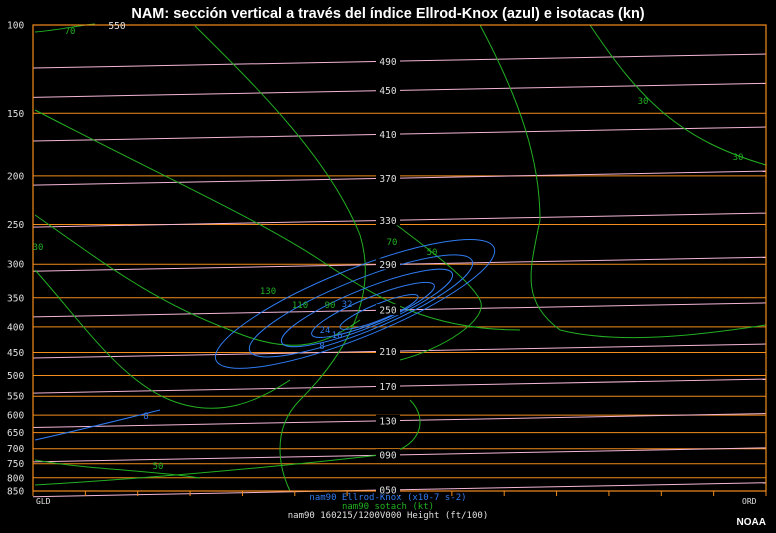 The width and height of the screenshot is (776, 533). Describe the element at coordinates (15, 416) in the screenshot. I see `y-tick-label: 600` at that location.